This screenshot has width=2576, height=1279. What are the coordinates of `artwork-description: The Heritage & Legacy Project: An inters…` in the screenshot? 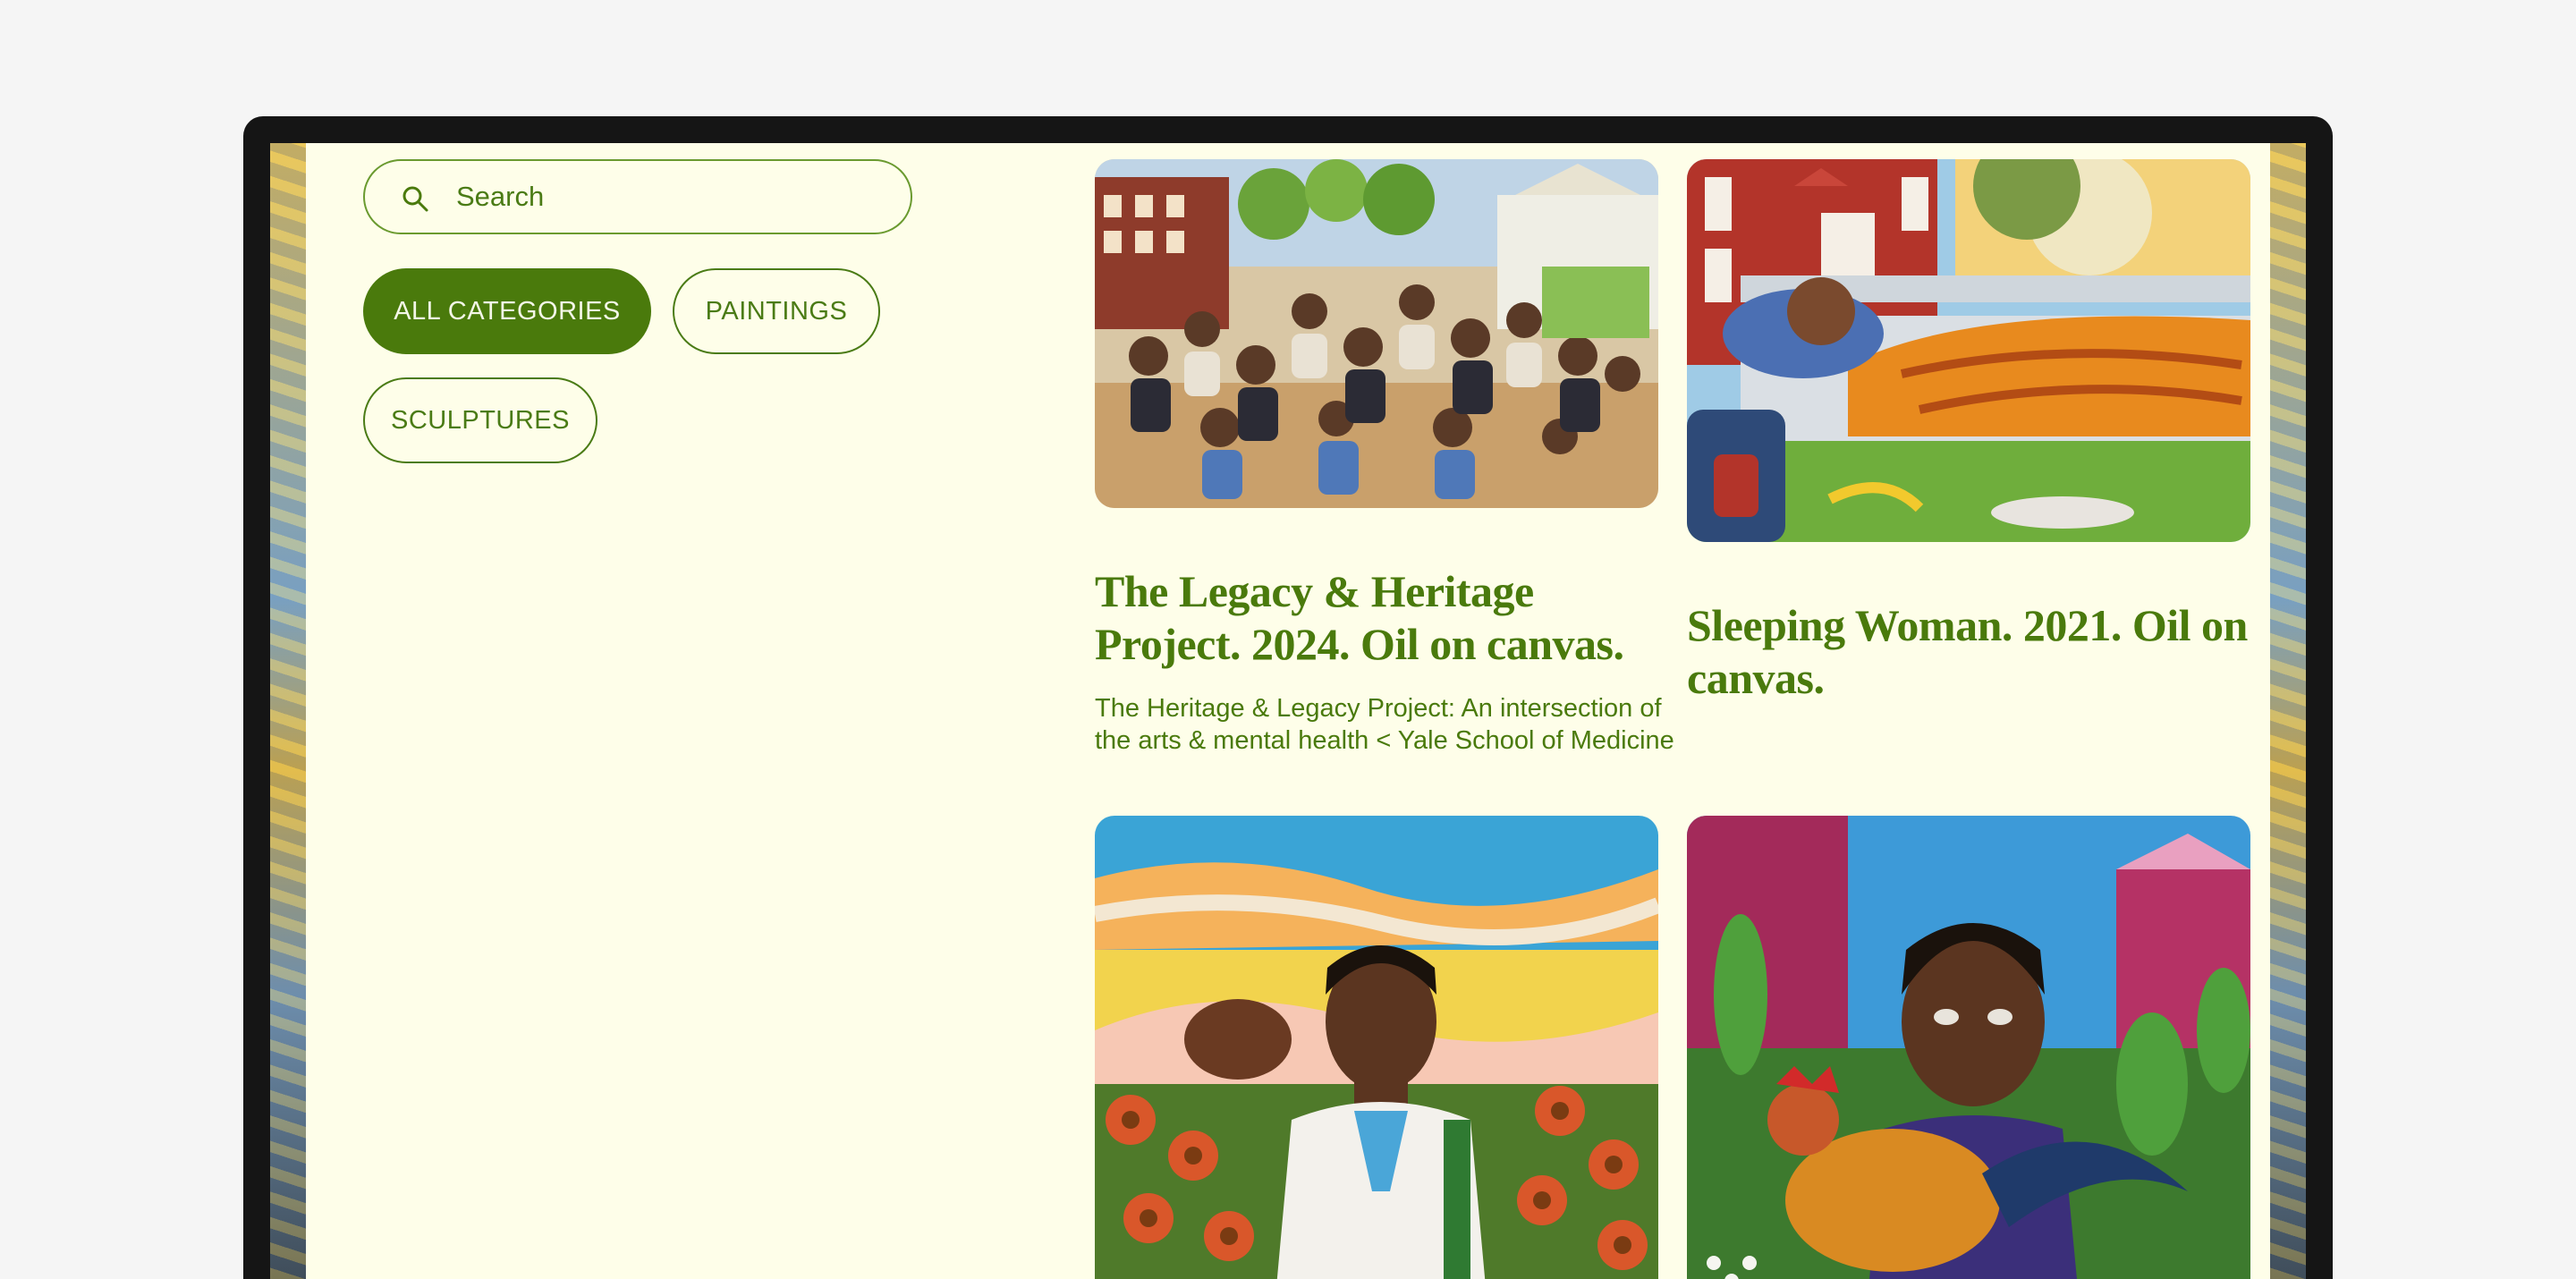 It's located at (1384, 724).